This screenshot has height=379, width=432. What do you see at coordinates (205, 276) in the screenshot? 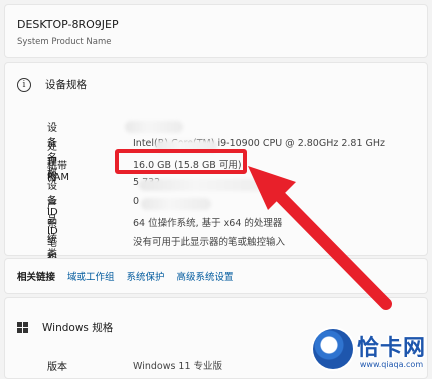
I see `link-advanced-system-settings: 高级系统设置` at bounding box center [205, 276].